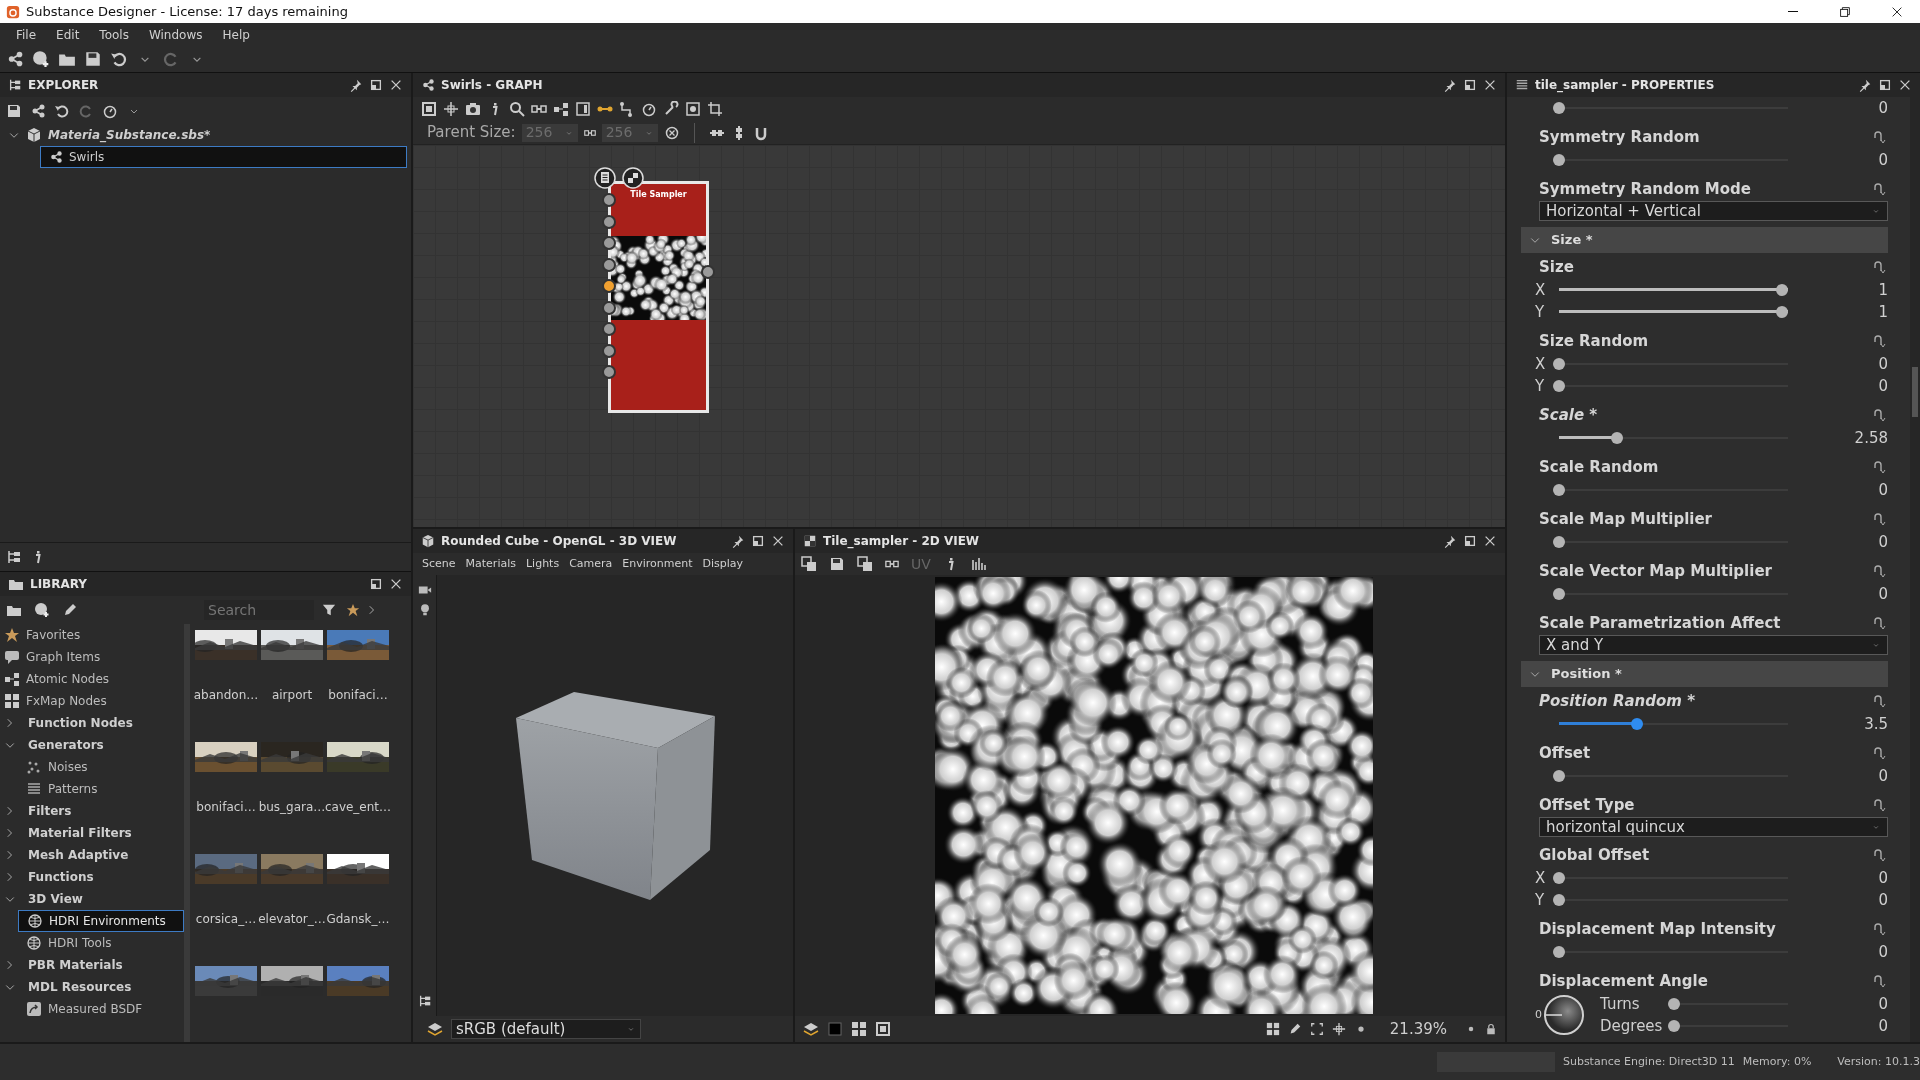 This screenshot has width=1920, height=1080. I want to click on status-text: Version: 10.1.3, so click(1878, 1061).